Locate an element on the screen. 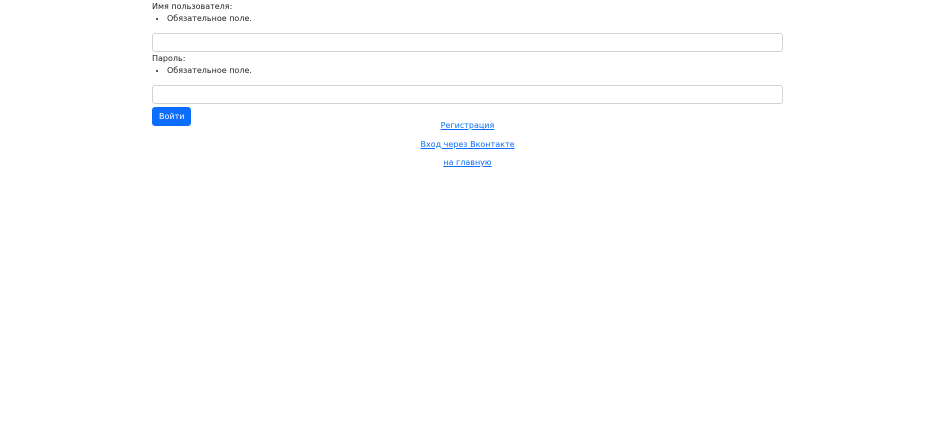 Image resolution: width=935 pixels, height=424 pixels. username-input is located at coordinates (467, 42).